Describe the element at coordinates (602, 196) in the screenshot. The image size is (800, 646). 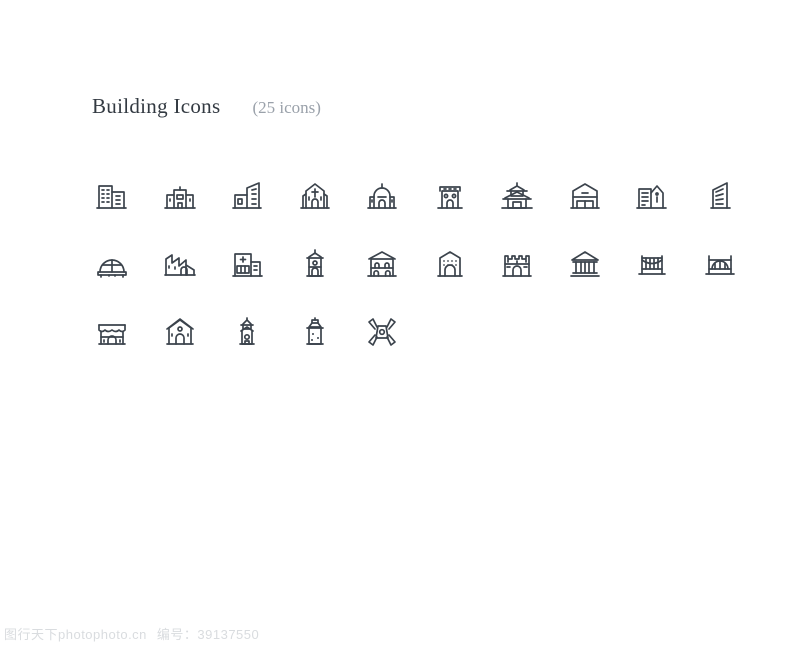
I see `warehouse-icon` at that location.